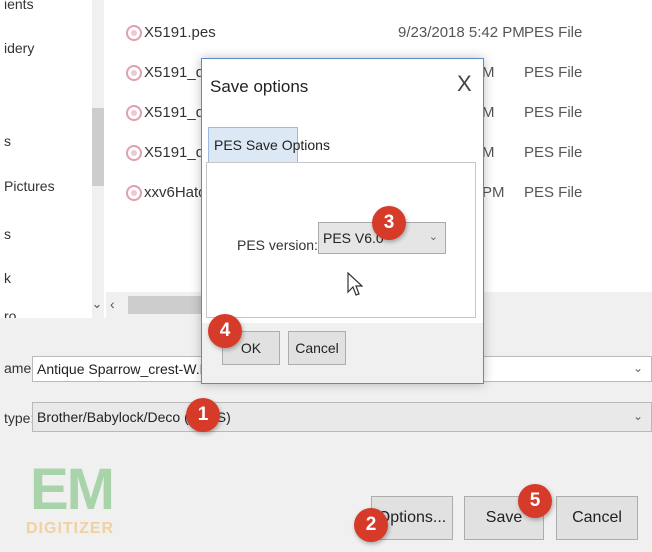  What do you see at coordinates (112, 304) in the screenshot?
I see `chevron-left-icon: ‹` at bounding box center [112, 304].